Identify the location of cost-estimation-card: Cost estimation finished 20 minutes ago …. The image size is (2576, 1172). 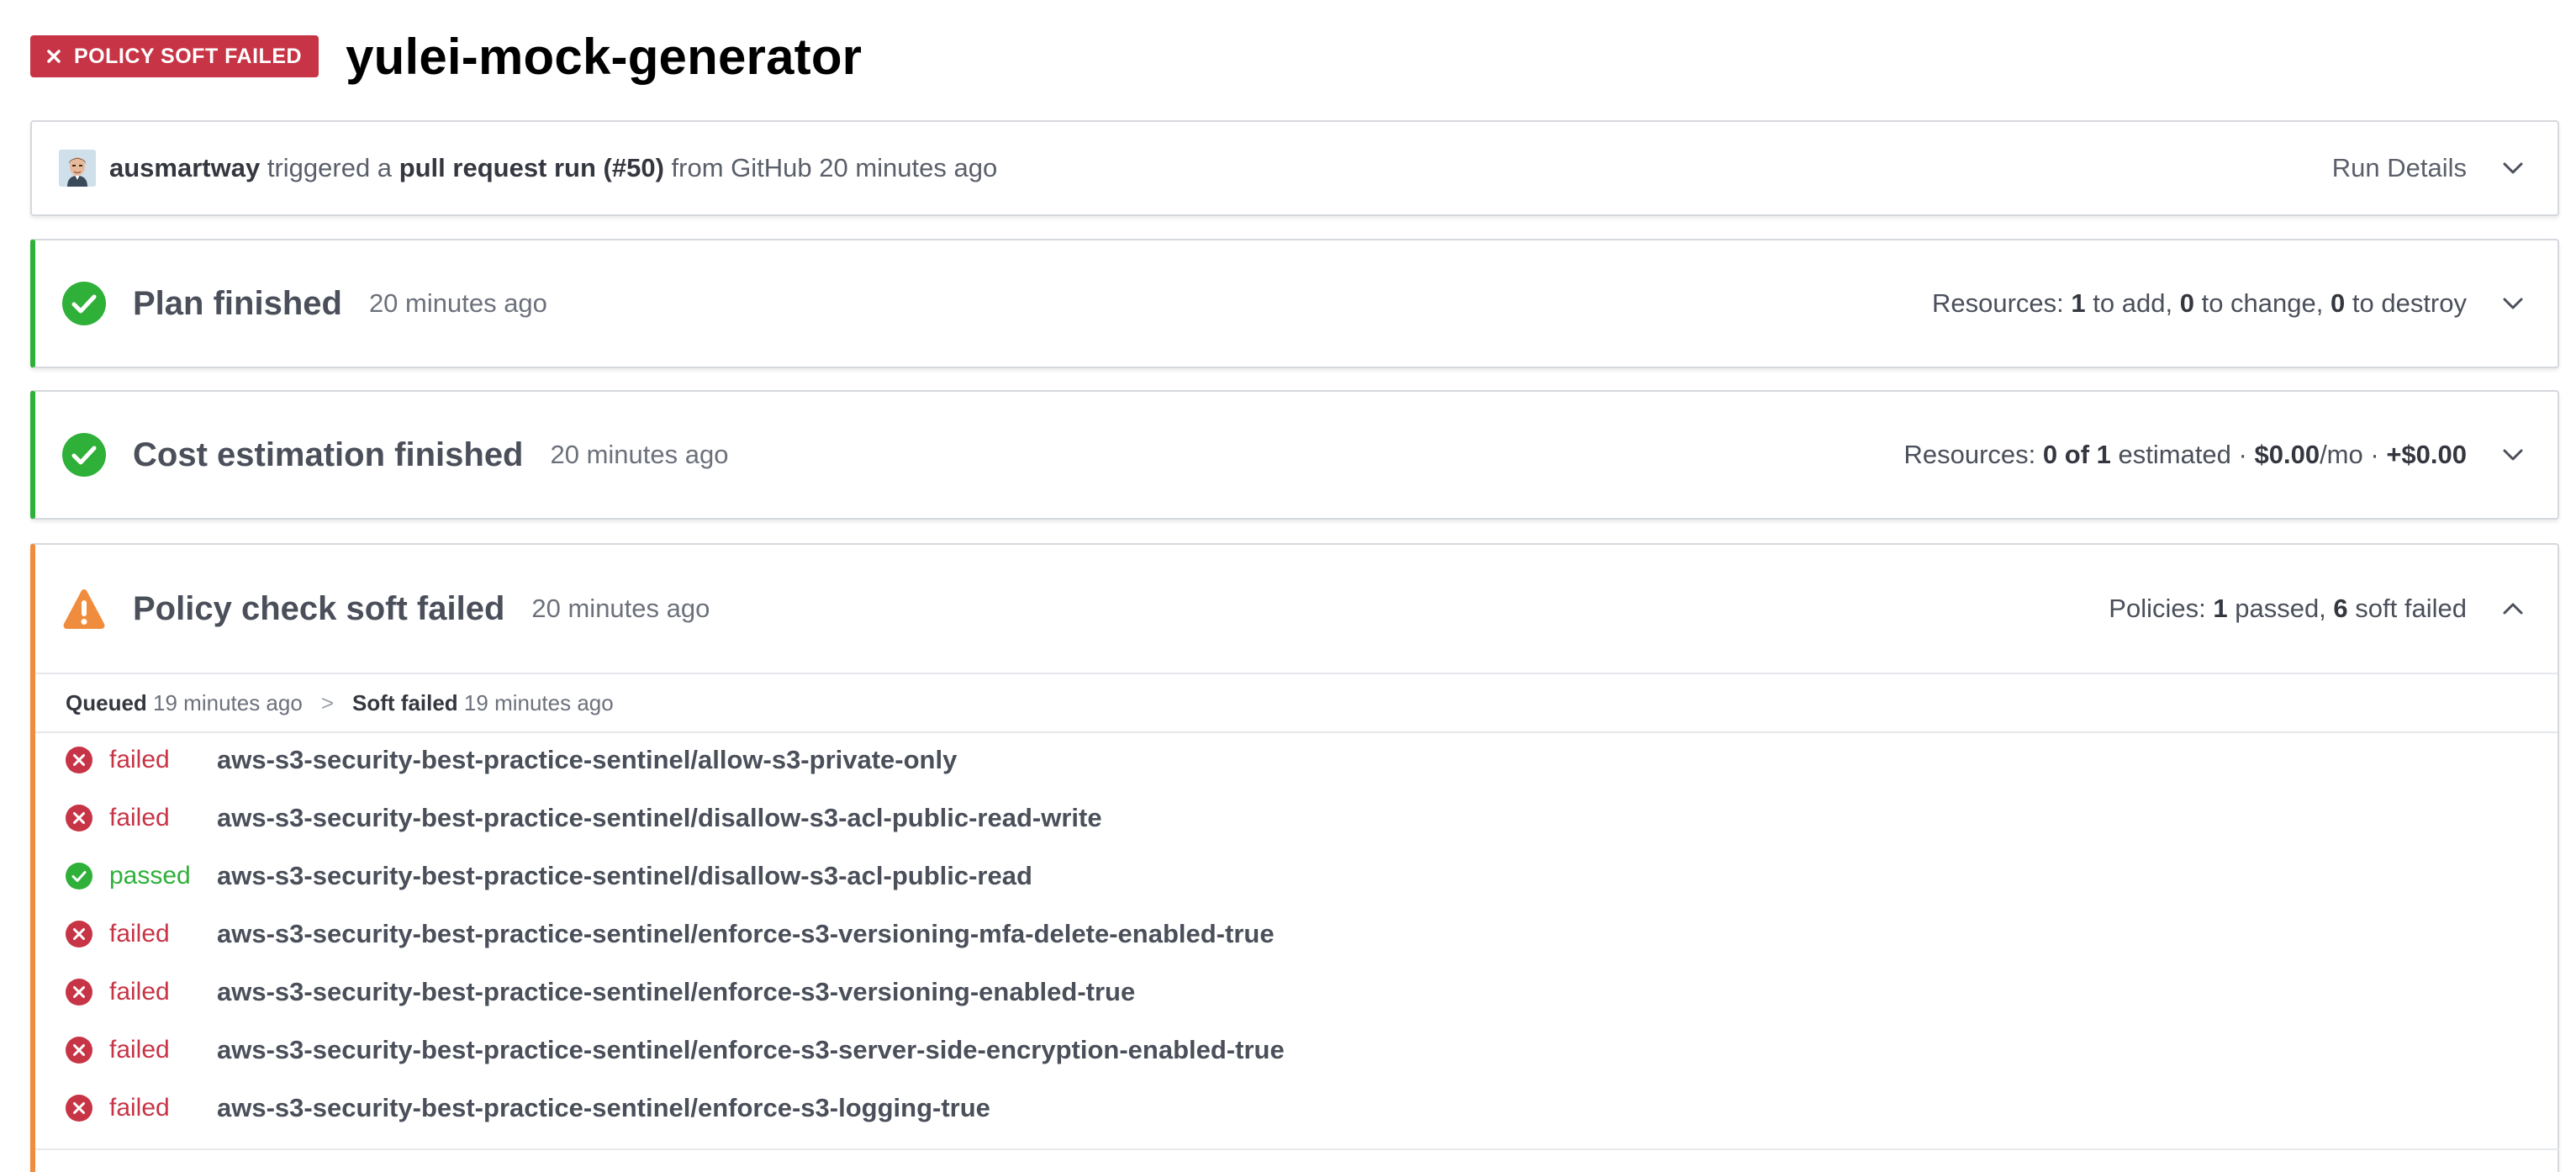
(1294, 455).